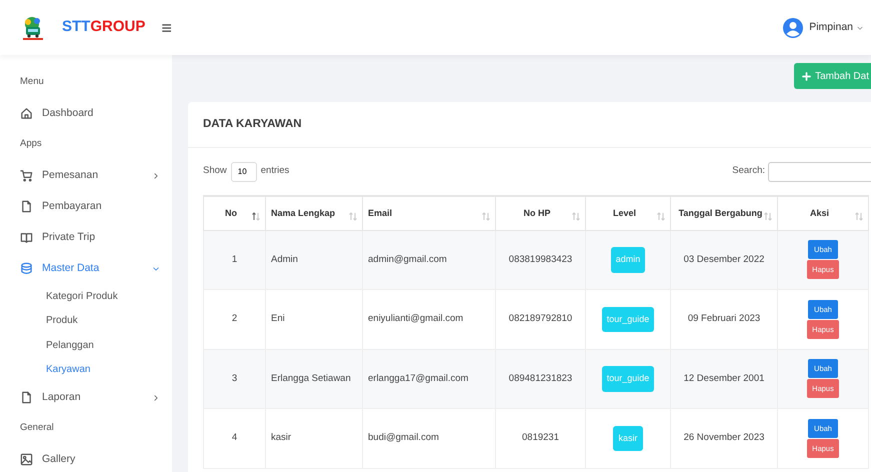  What do you see at coordinates (96, 370) in the screenshot?
I see `submenu-item: Karyawan` at bounding box center [96, 370].